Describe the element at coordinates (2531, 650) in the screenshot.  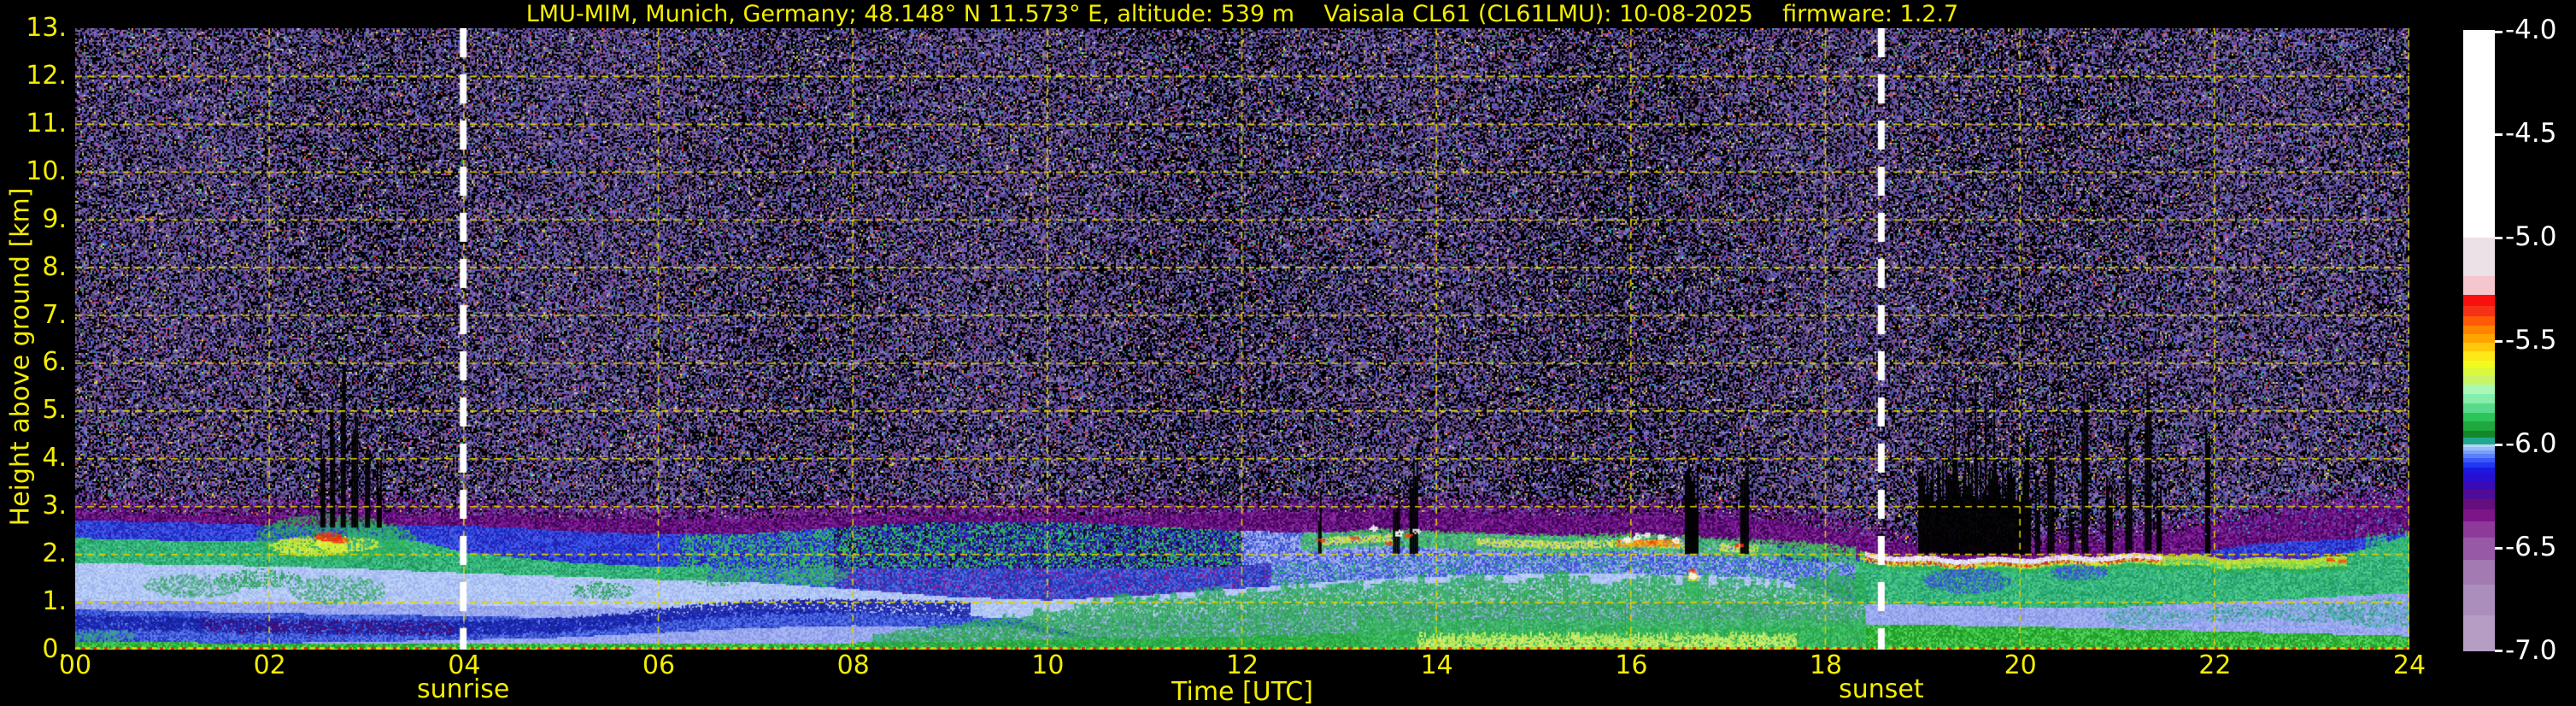
I see `colorbar-tick-label: -7.0` at that location.